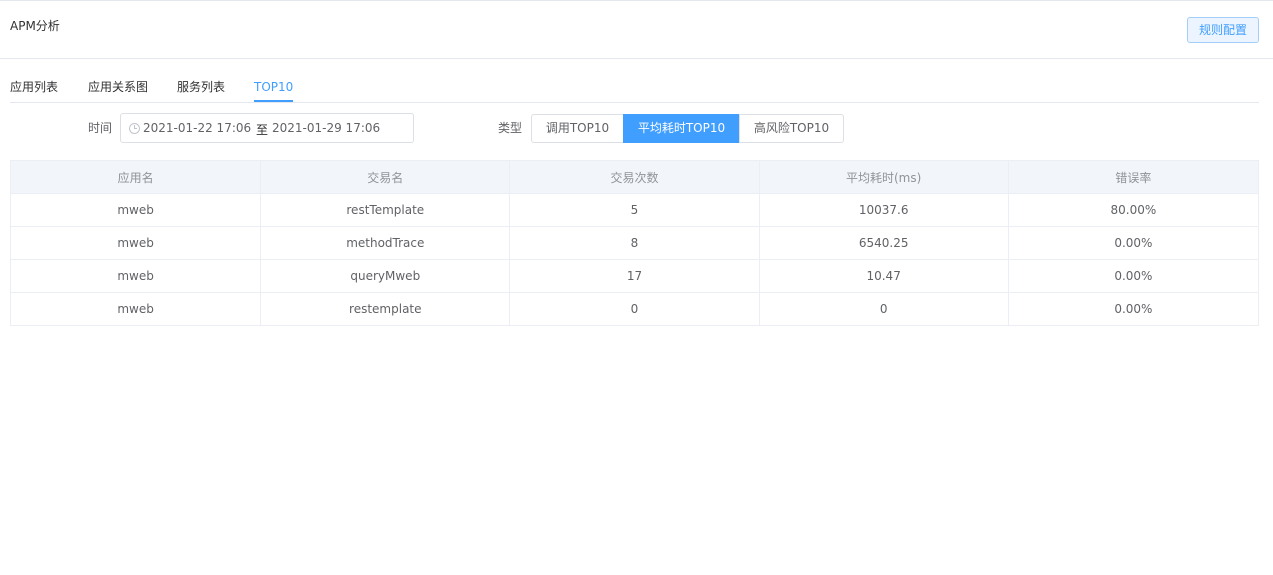 The image size is (1273, 575). I want to click on table-row: mweb queryMweb 17 10.47 0.00%, so click(634, 276).